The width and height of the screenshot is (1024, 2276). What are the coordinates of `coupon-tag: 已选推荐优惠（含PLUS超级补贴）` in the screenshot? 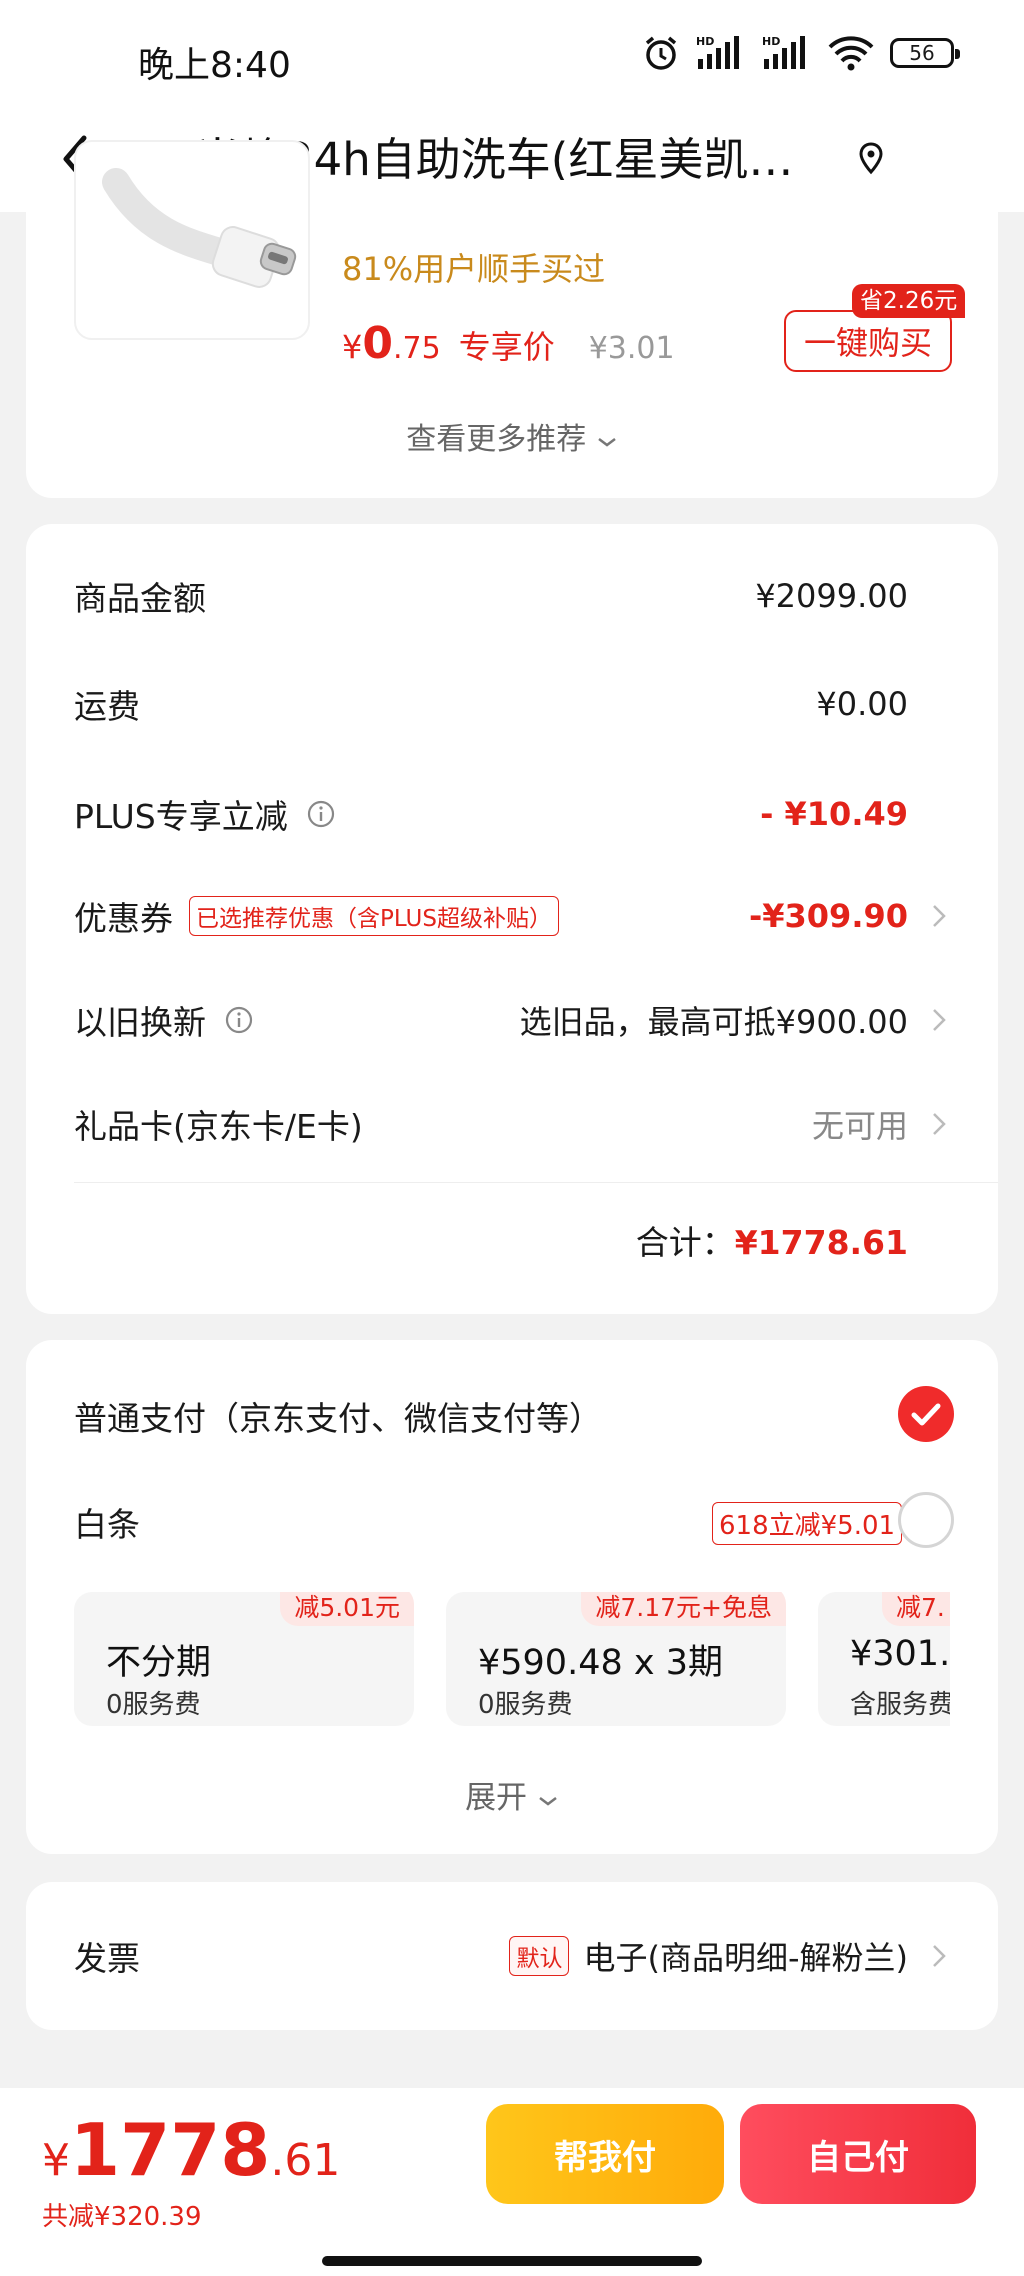 It's located at (374, 916).